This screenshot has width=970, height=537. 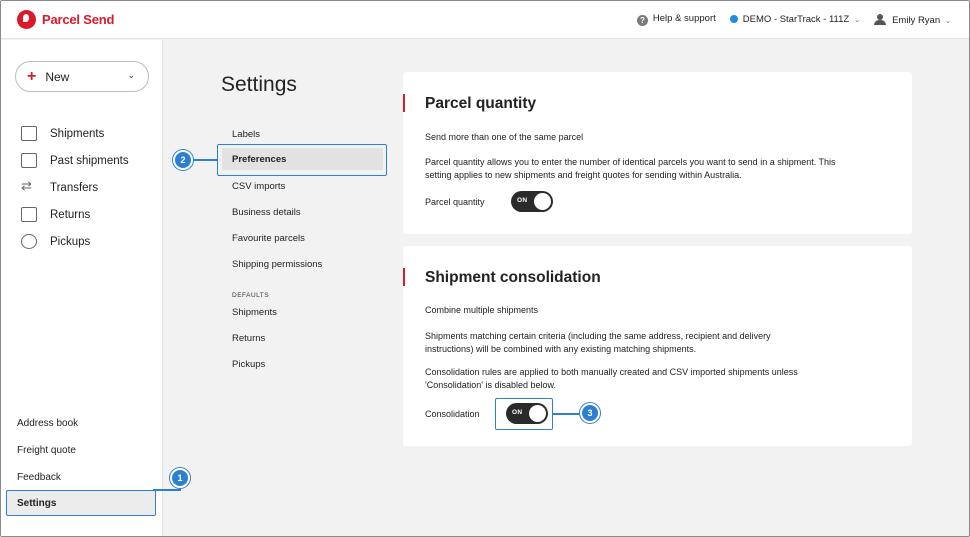 I want to click on account-selector: DEMO - StarTrack - 111Z ⌄, so click(x=795, y=19).